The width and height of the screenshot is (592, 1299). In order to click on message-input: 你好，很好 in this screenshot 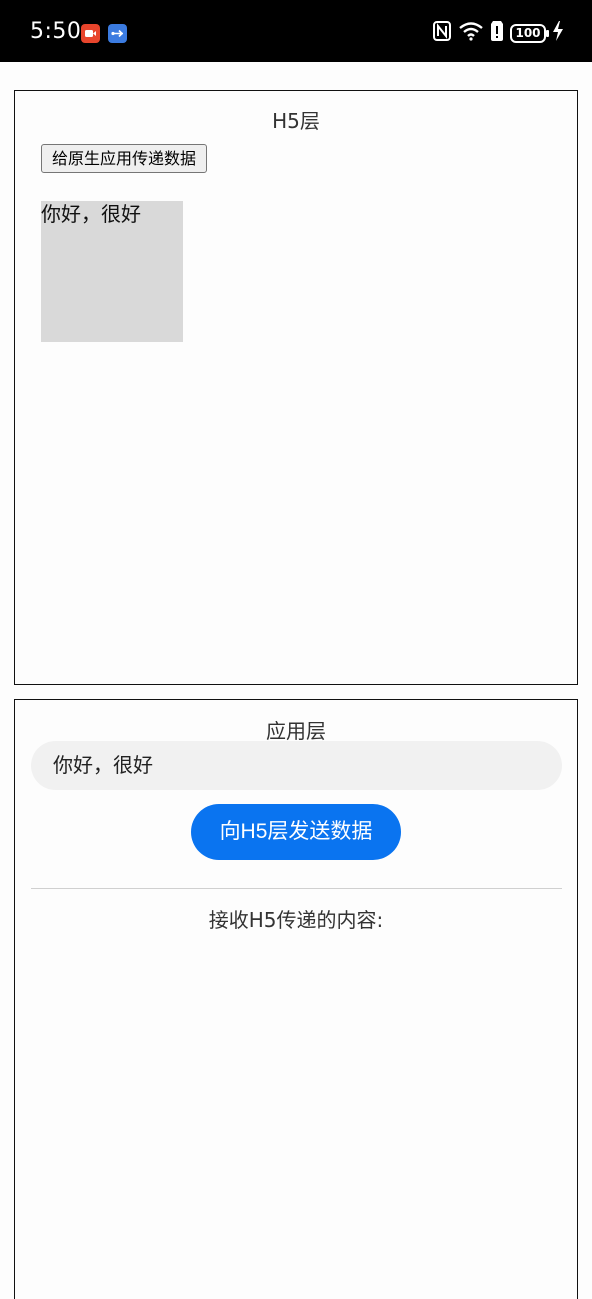, I will do `click(296, 765)`.